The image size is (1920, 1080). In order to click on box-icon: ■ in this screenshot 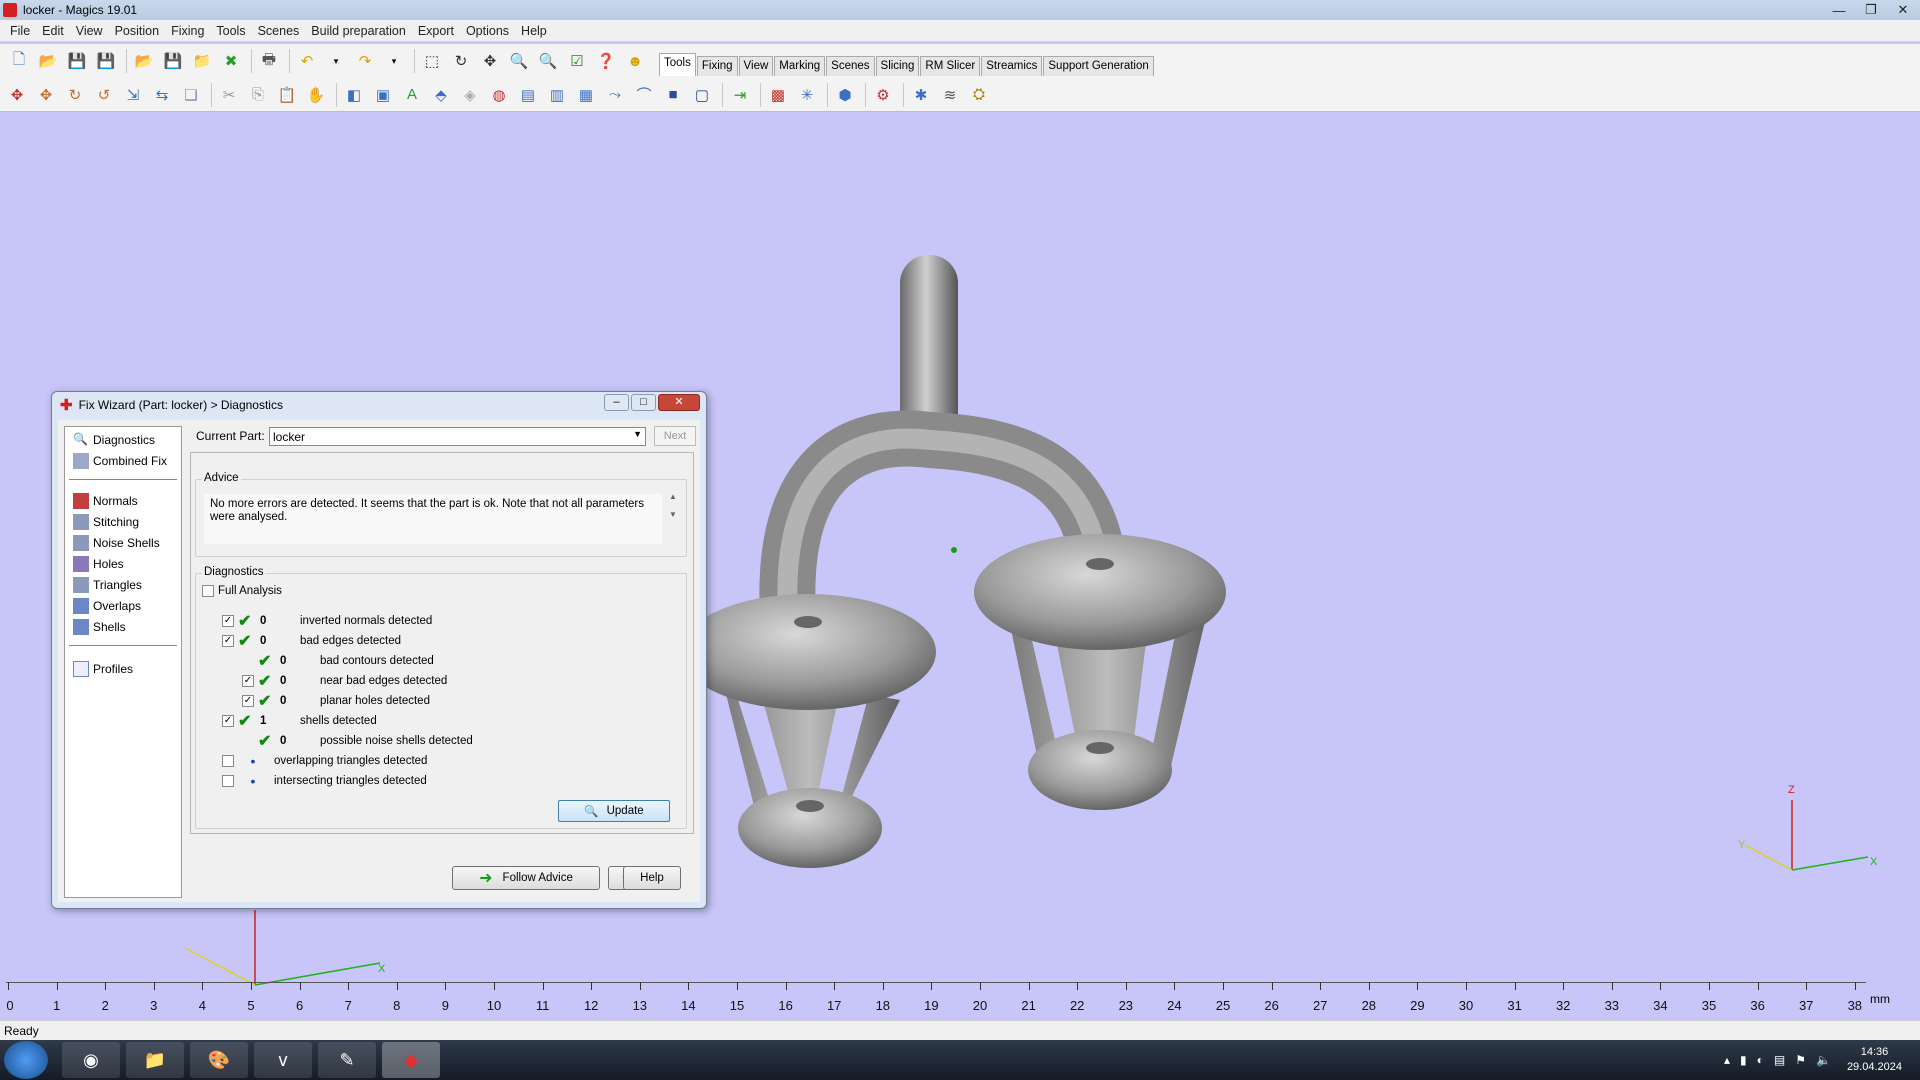, I will do `click(673, 95)`.